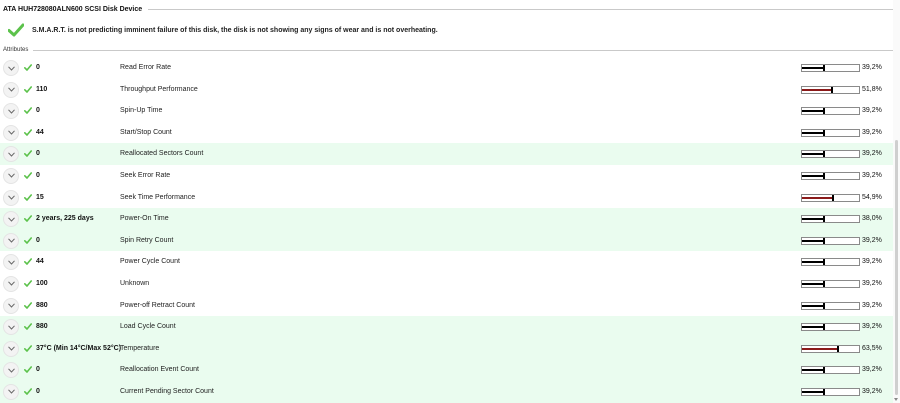  Describe the element at coordinates (896, 399) in the screenshot. I see `scroll-down-arrow-icon` at that location.